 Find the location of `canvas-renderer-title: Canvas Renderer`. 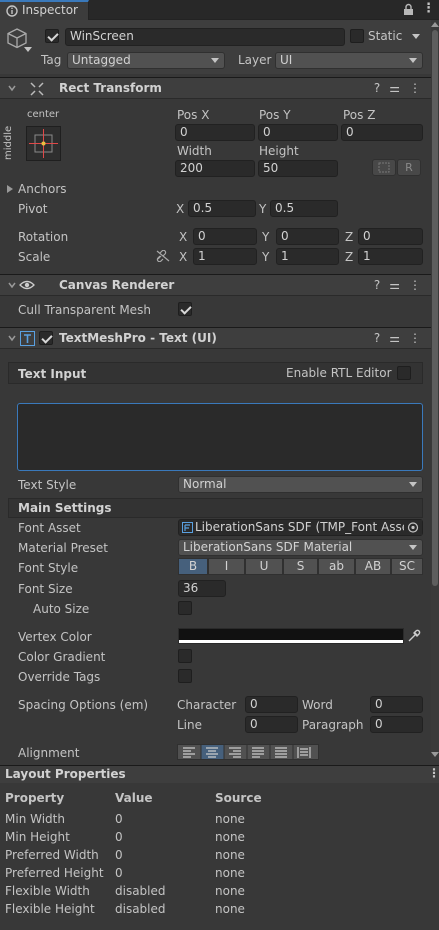

canvas-renderer-title: Canvas Renderer is located at coordinates (117, 285).